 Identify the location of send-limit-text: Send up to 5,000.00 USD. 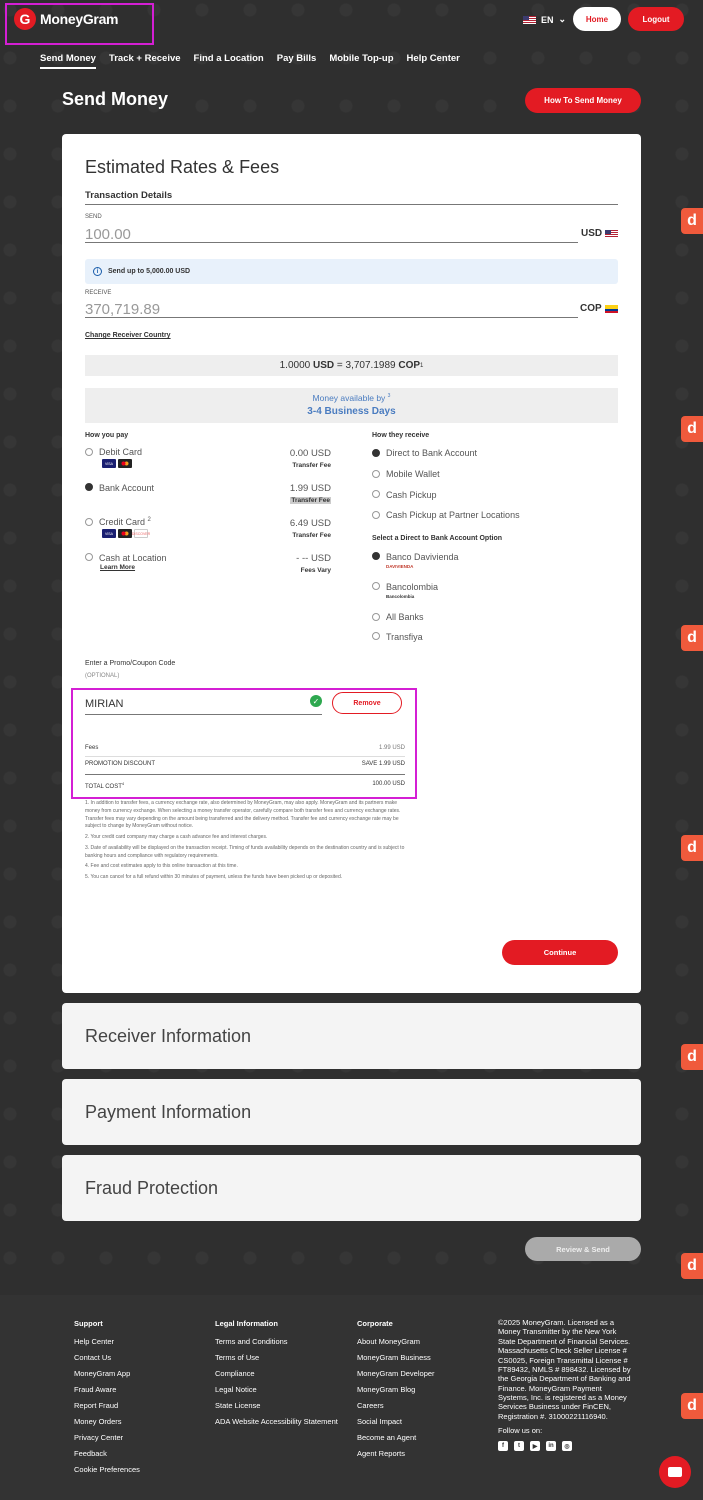
(149, 271).